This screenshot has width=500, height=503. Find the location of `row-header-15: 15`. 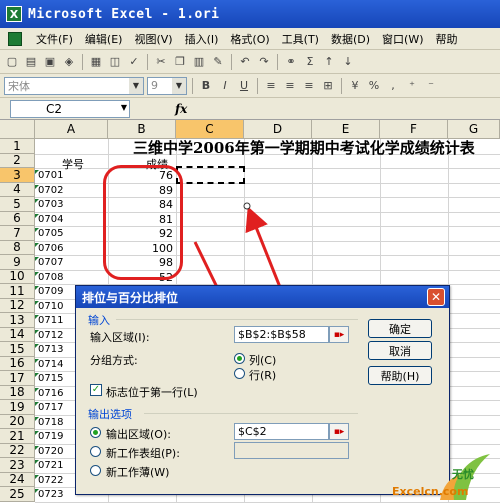

row-header-15: 15 is located at coordinates (17, 349).